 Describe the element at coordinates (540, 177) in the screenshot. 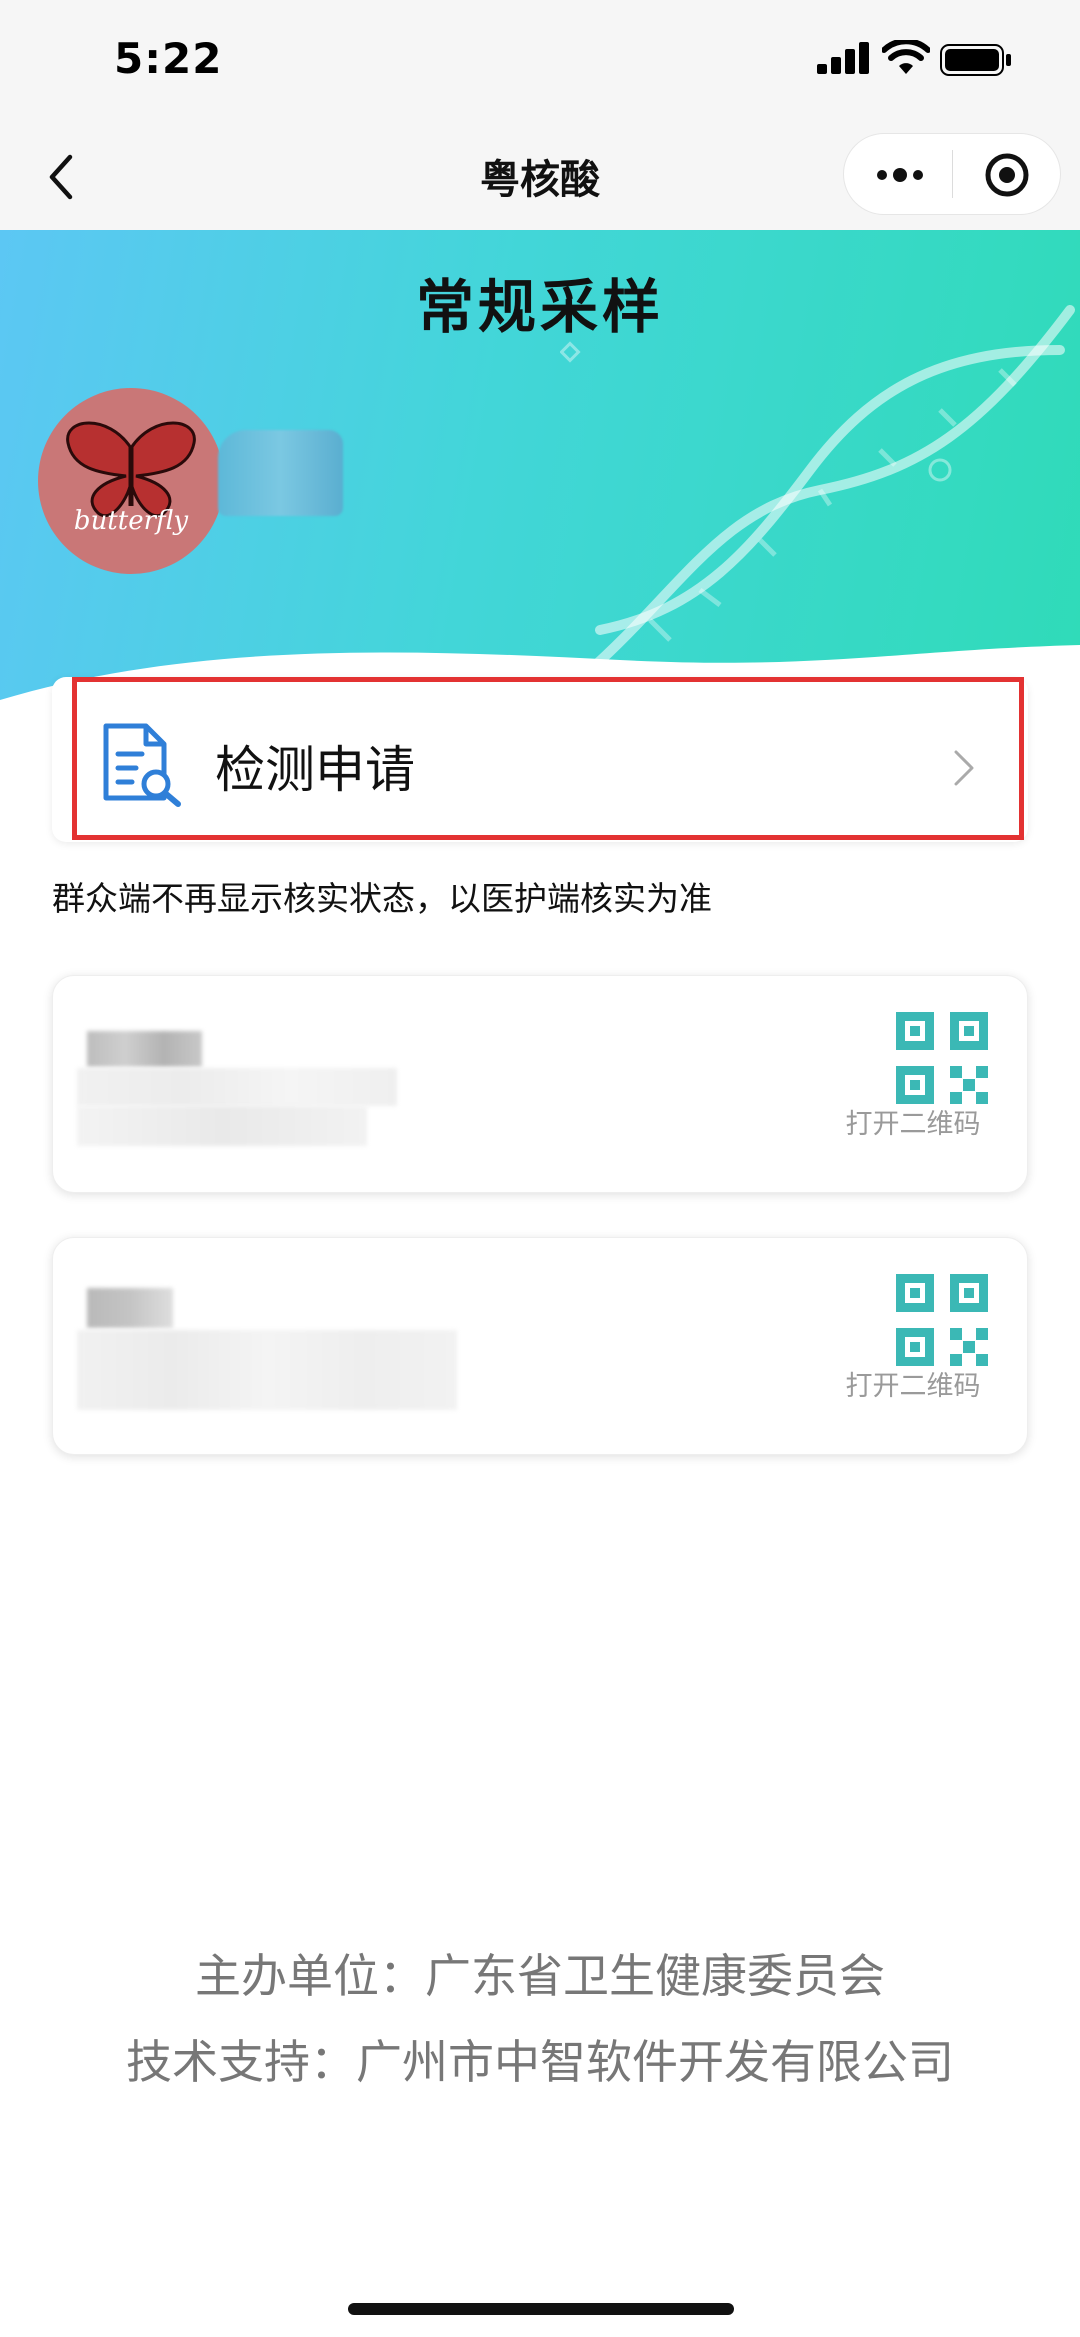

I see `nav-bar: 粤核酸` at that location.